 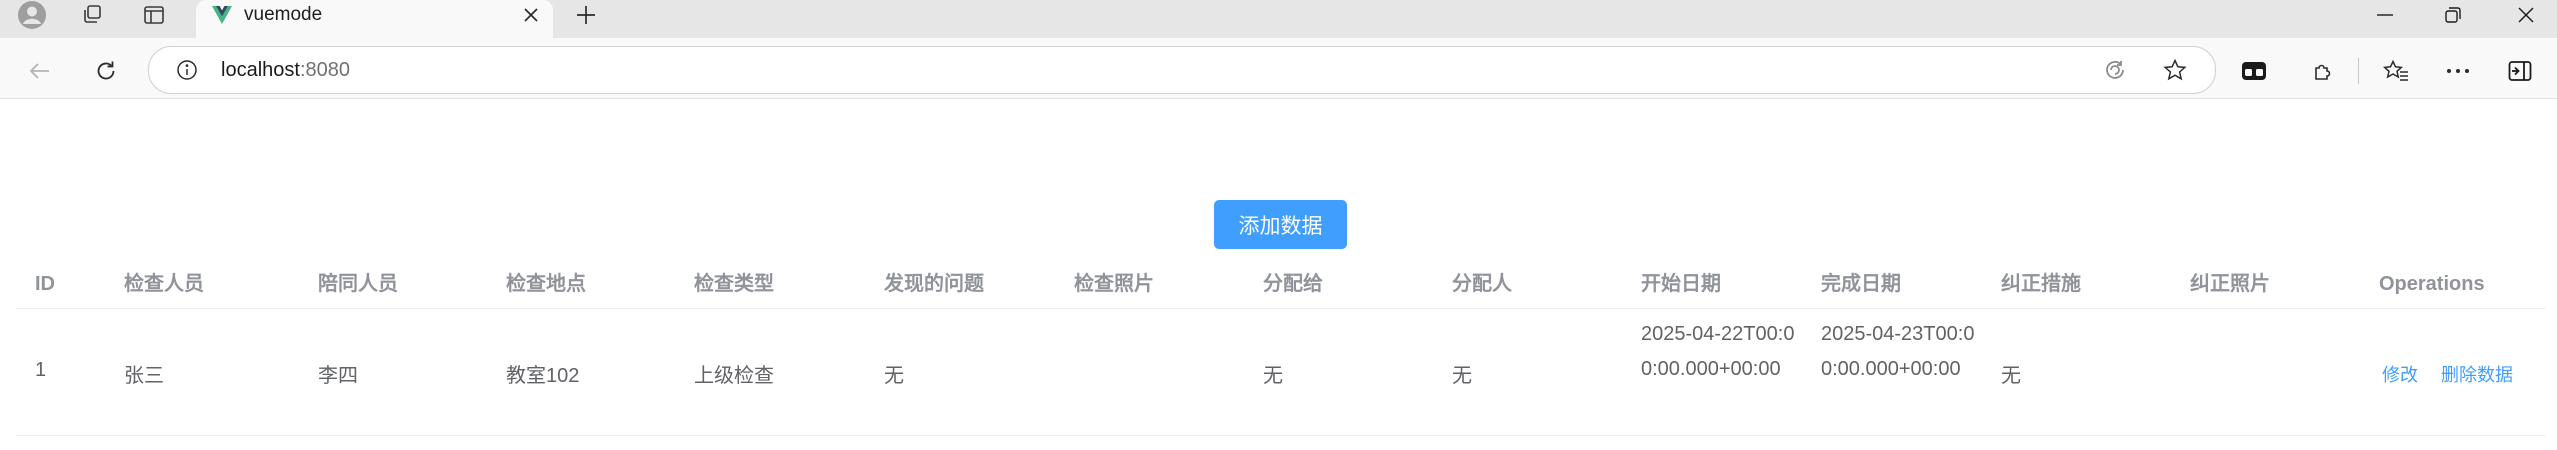 I want to click on column-header-id: ID, so click(x=45, y=284).